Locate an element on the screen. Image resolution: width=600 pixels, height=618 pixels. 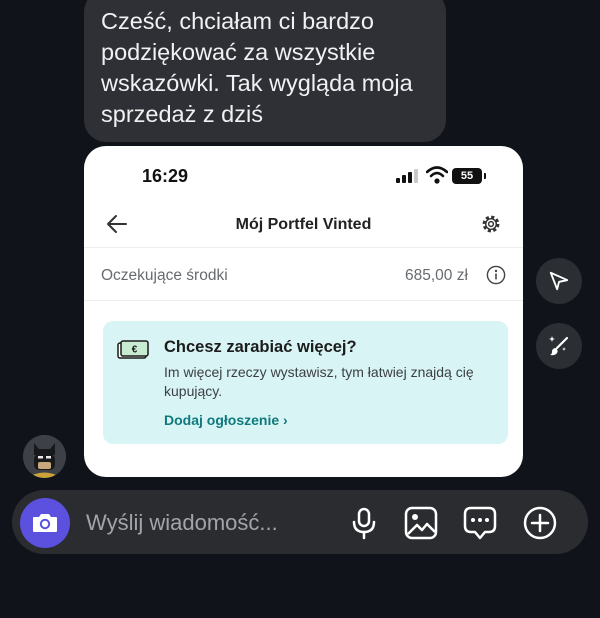
add-listing-link: Dodaj ogłoszenie › is located at coordinates (226, 420).